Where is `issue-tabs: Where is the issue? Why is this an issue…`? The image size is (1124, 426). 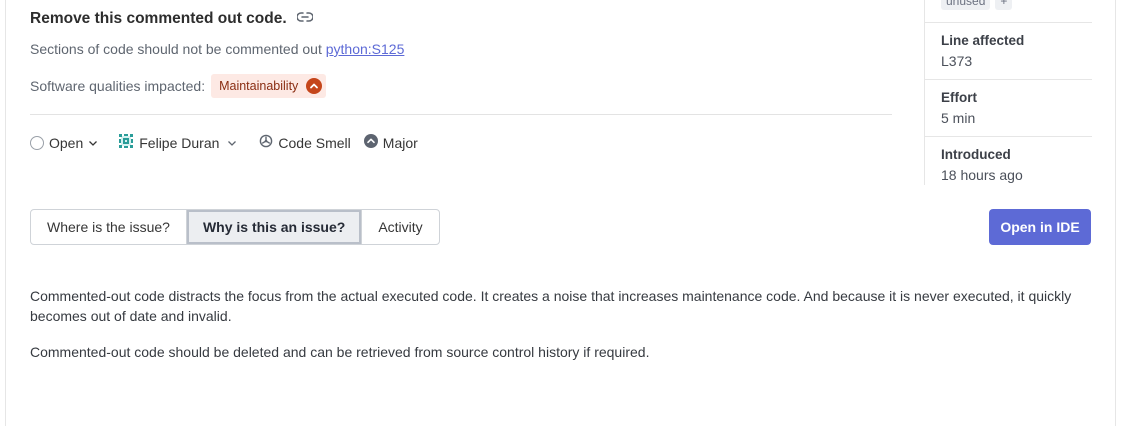
issue-tabs: Where is the issue? Why is this an issue… is located at coordinates (235, 227).